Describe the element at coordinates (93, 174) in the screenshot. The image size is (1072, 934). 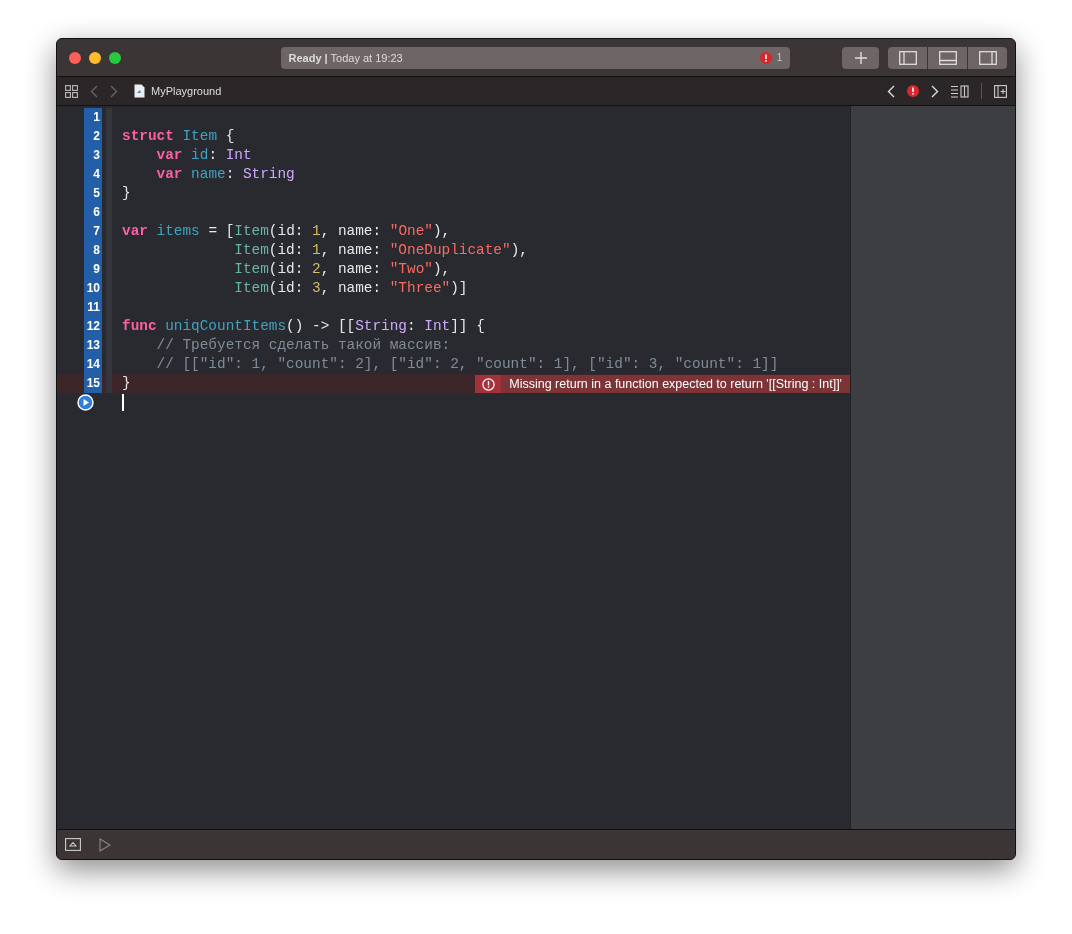
I see `line-number: 4` at that location.